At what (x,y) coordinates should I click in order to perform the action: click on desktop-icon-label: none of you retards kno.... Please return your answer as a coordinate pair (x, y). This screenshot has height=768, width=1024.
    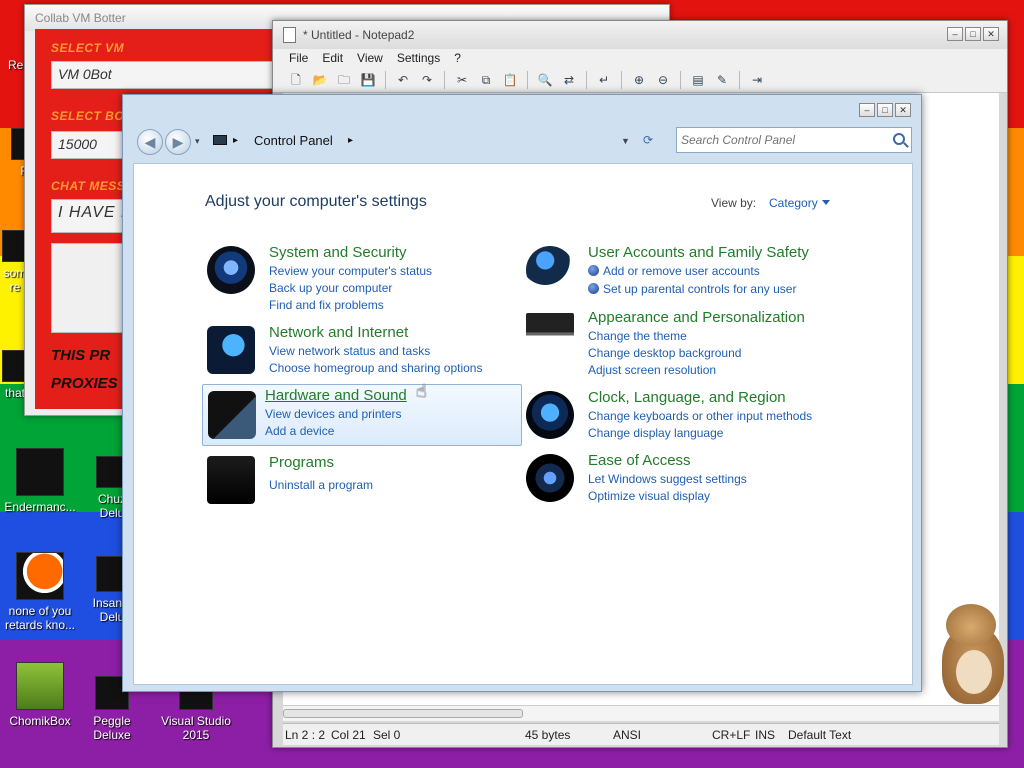
    Looking at the image, I should click on (40, 618).